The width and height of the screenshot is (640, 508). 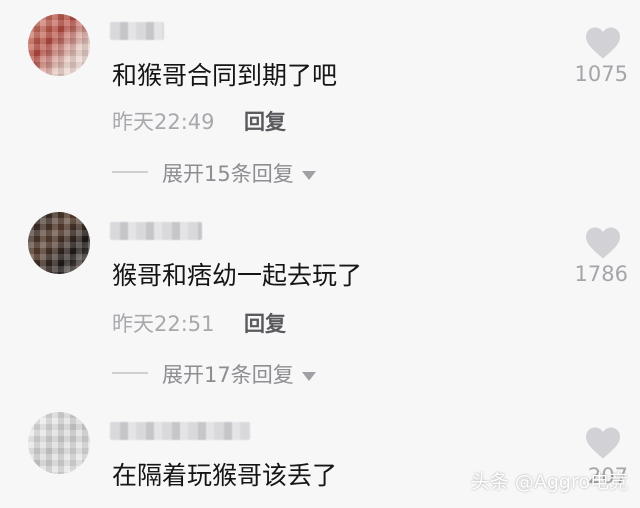 I want to click on comment-time: 昨天22:49, so click(x=163, y=122).